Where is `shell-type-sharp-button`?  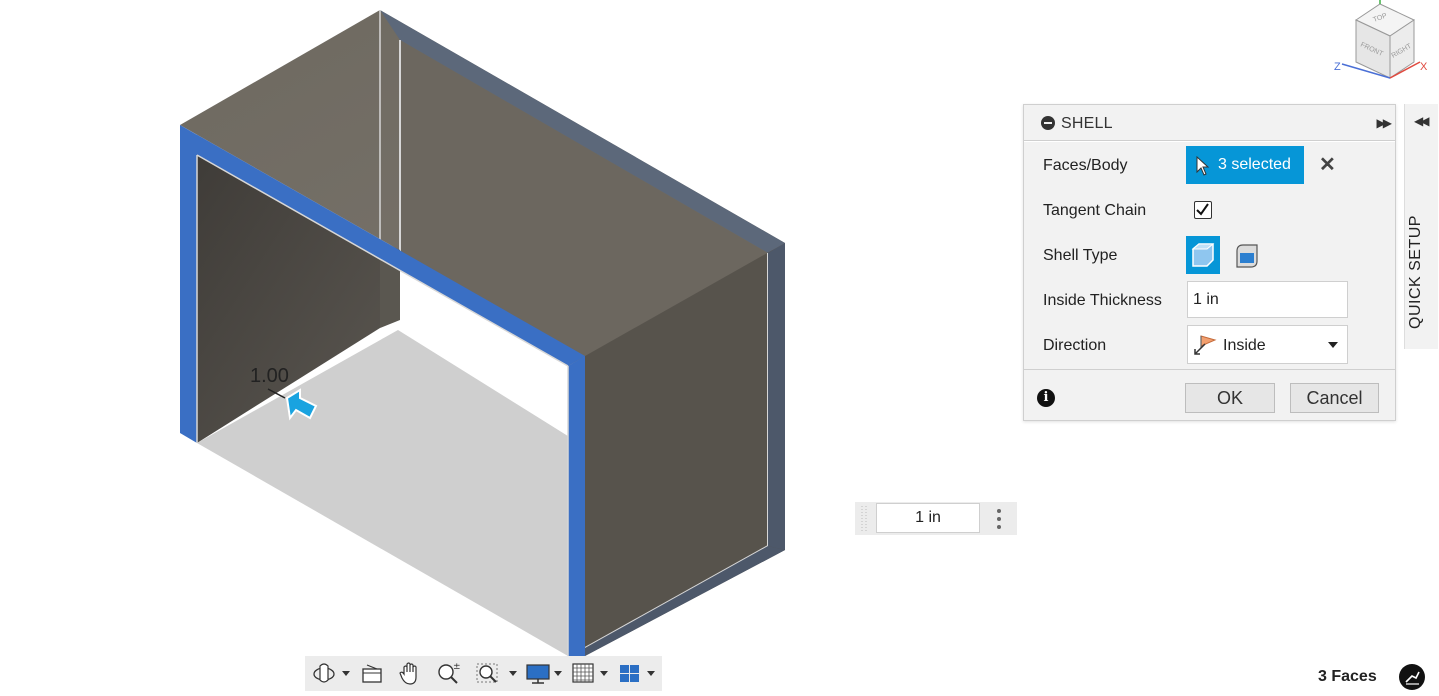
shell-type-sharp-button is located at coordinates (1203, 255).